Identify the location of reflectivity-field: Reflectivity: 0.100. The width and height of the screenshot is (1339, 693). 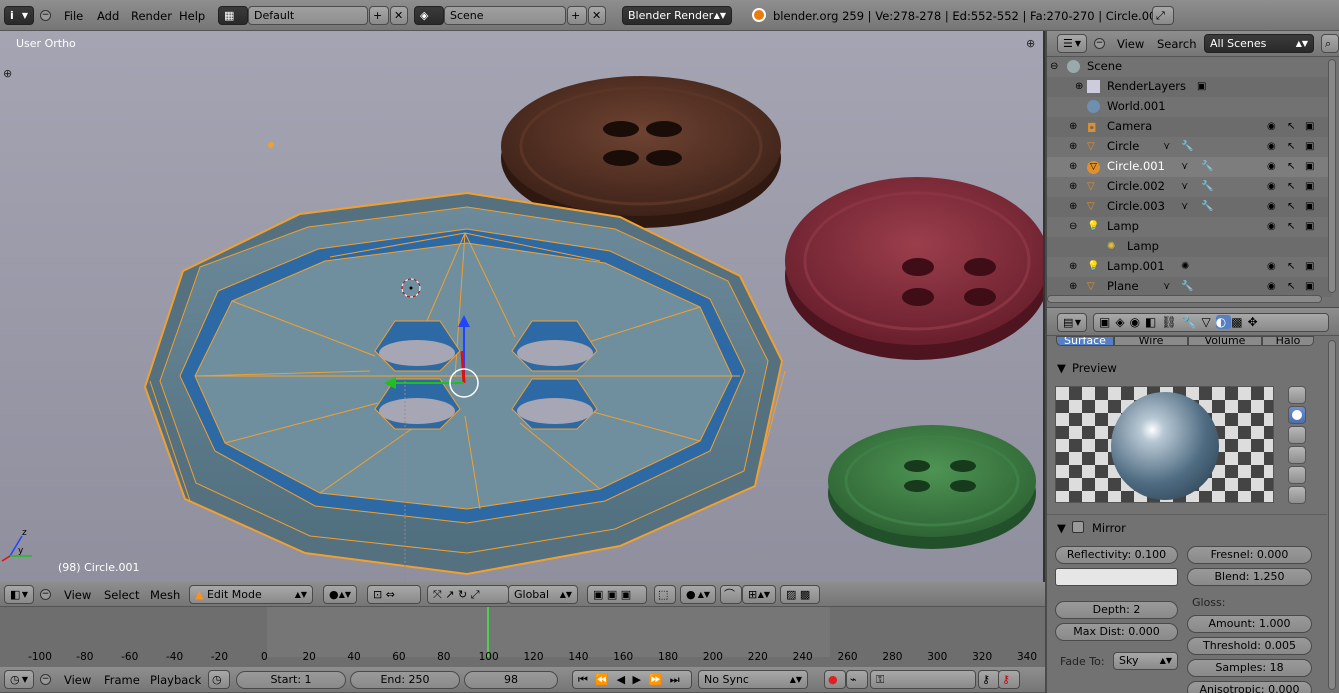
(1116, 555).